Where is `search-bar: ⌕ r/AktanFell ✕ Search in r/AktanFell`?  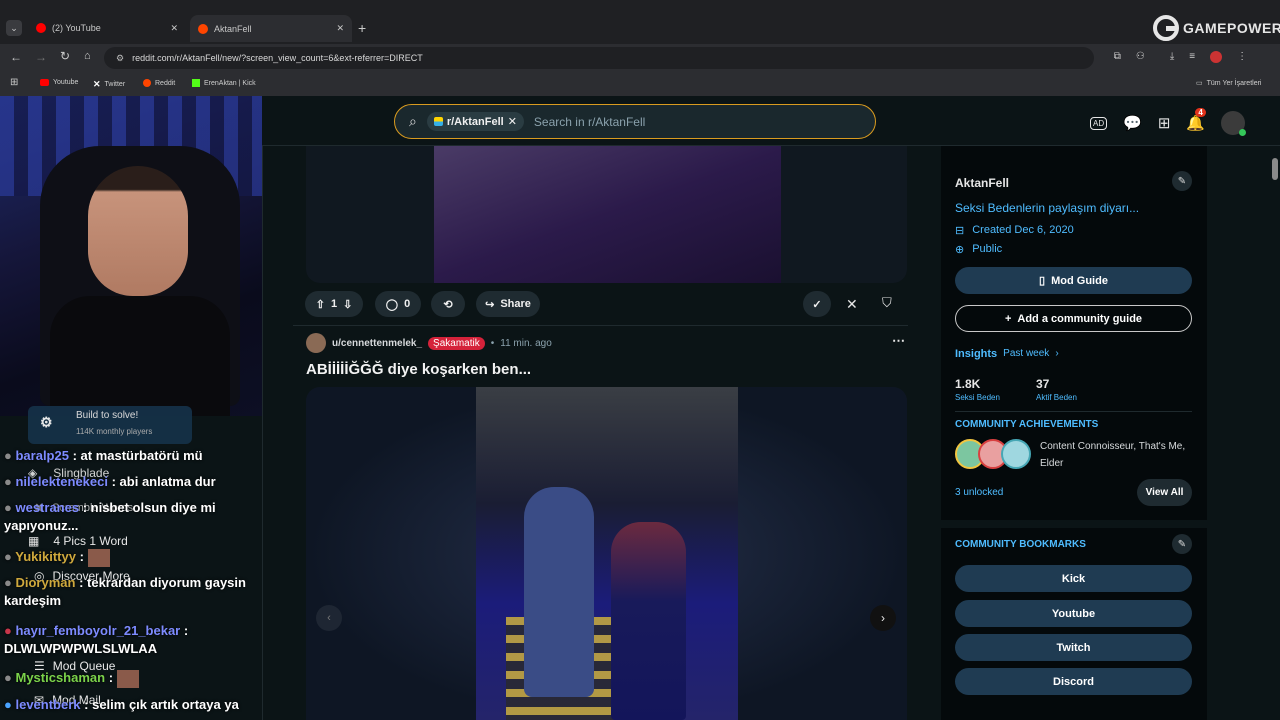
search-bar: ⌕ r/AktanFell ✕ Search in r/AktanFell is located at coordinates (635, 121).